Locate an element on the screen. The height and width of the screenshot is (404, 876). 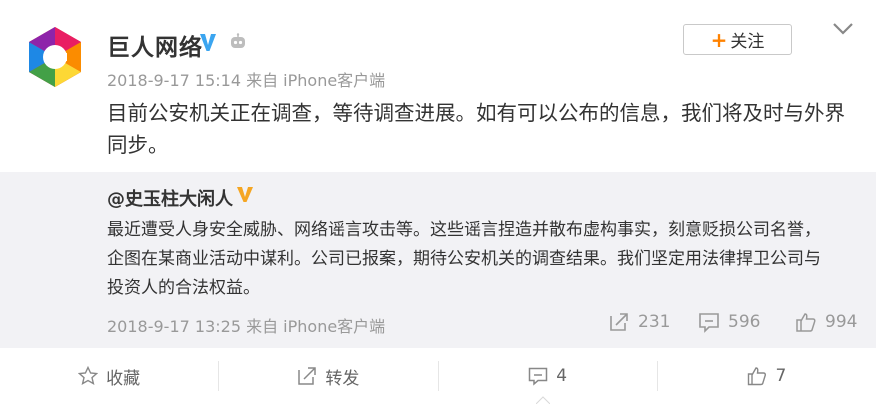
star-icon is located at coordinates (88, 376).